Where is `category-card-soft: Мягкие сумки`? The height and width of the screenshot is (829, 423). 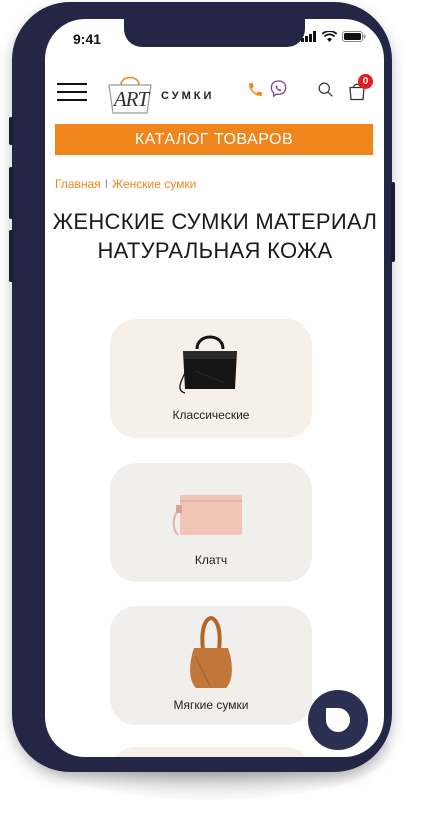 category-card-soft: Мягкие сумки is located at coordinates (211, 665).